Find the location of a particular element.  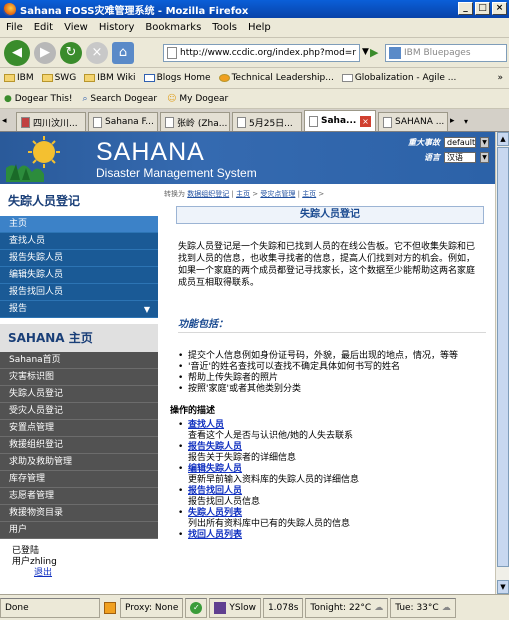

op-missing-list-link: 失踪人员列表 is located at coordinates (341, 513).